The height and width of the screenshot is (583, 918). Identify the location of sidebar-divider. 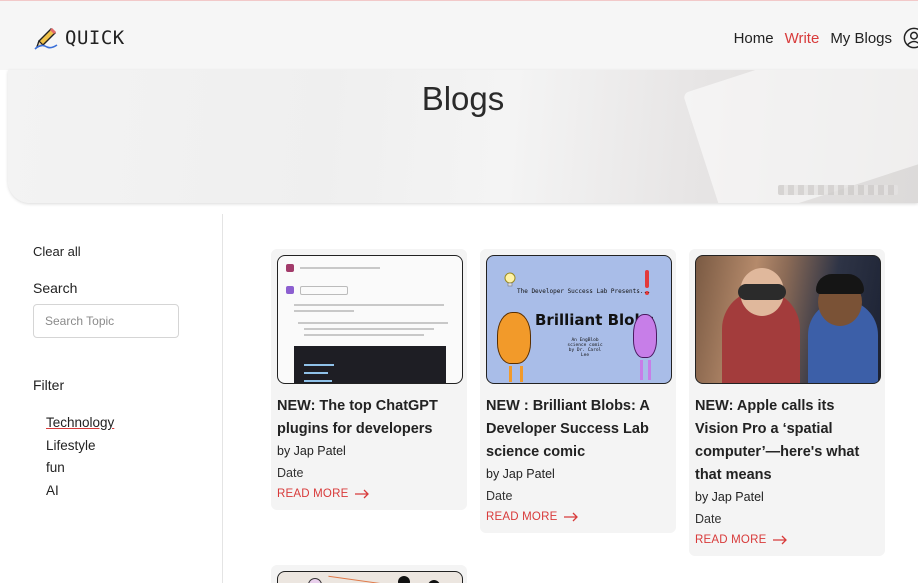
(222, 398).